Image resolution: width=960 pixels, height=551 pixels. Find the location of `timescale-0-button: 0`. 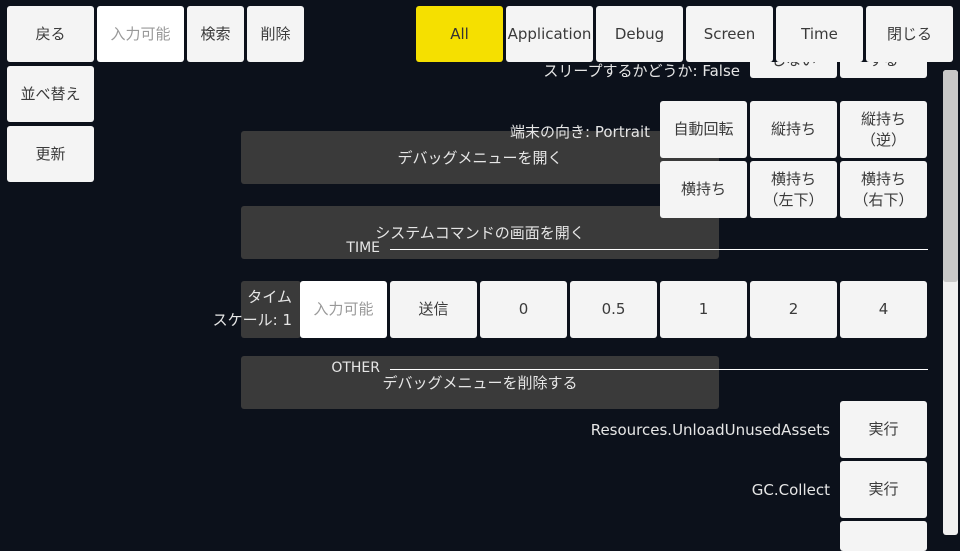

timescale-0-button: 0 is located at coordinates (523, 309).